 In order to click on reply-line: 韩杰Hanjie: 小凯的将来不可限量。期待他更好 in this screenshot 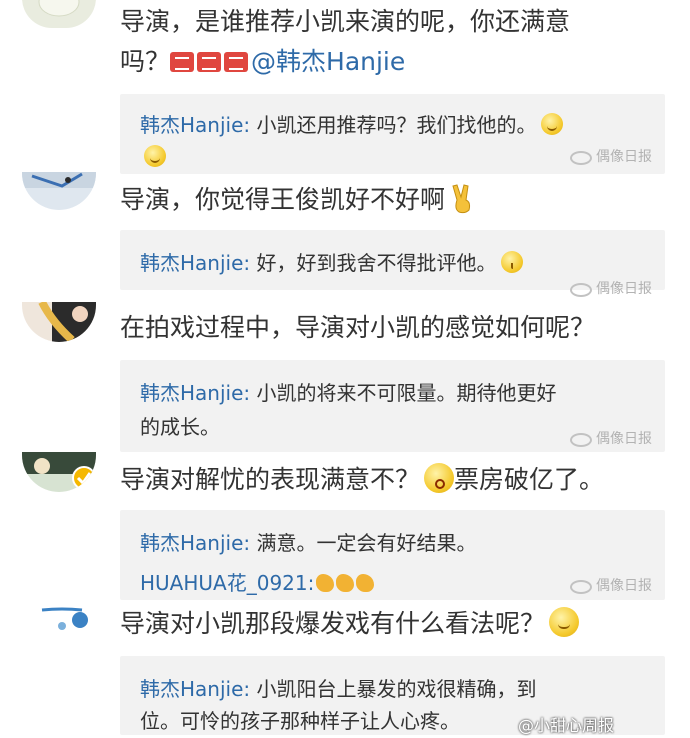, I will do `click(348, 393)`.